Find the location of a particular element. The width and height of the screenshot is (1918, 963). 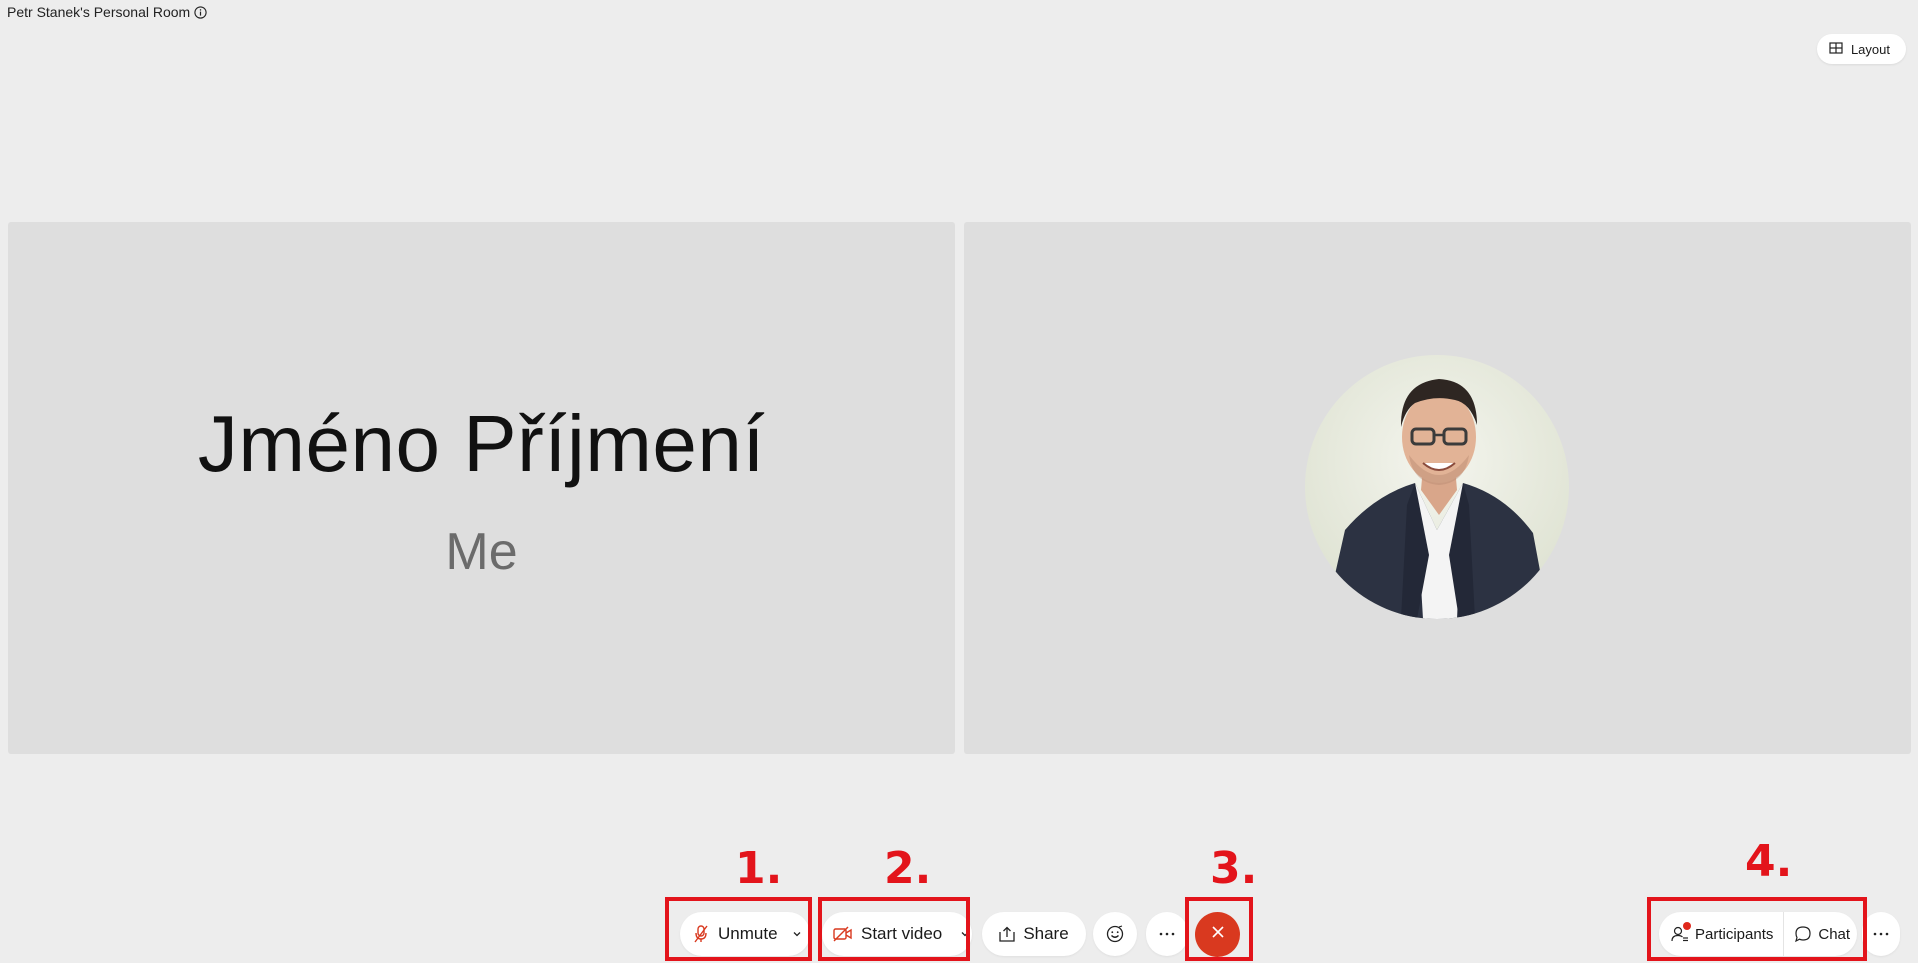

room-title: Petr Stanek's Personal Room is located at coordinates (107, 12).